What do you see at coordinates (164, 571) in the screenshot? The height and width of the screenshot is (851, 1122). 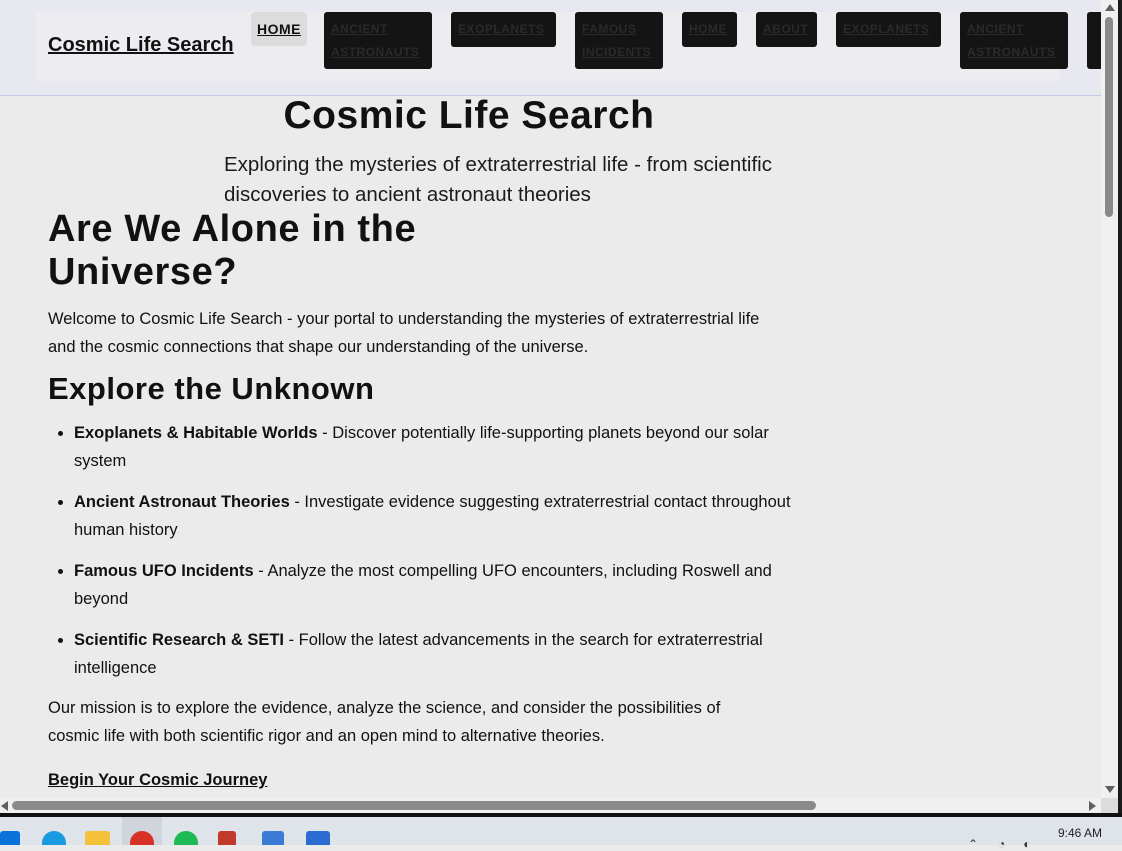 I see `feature-title: Famous UFO Incidents` at bounding box center [164, 571].